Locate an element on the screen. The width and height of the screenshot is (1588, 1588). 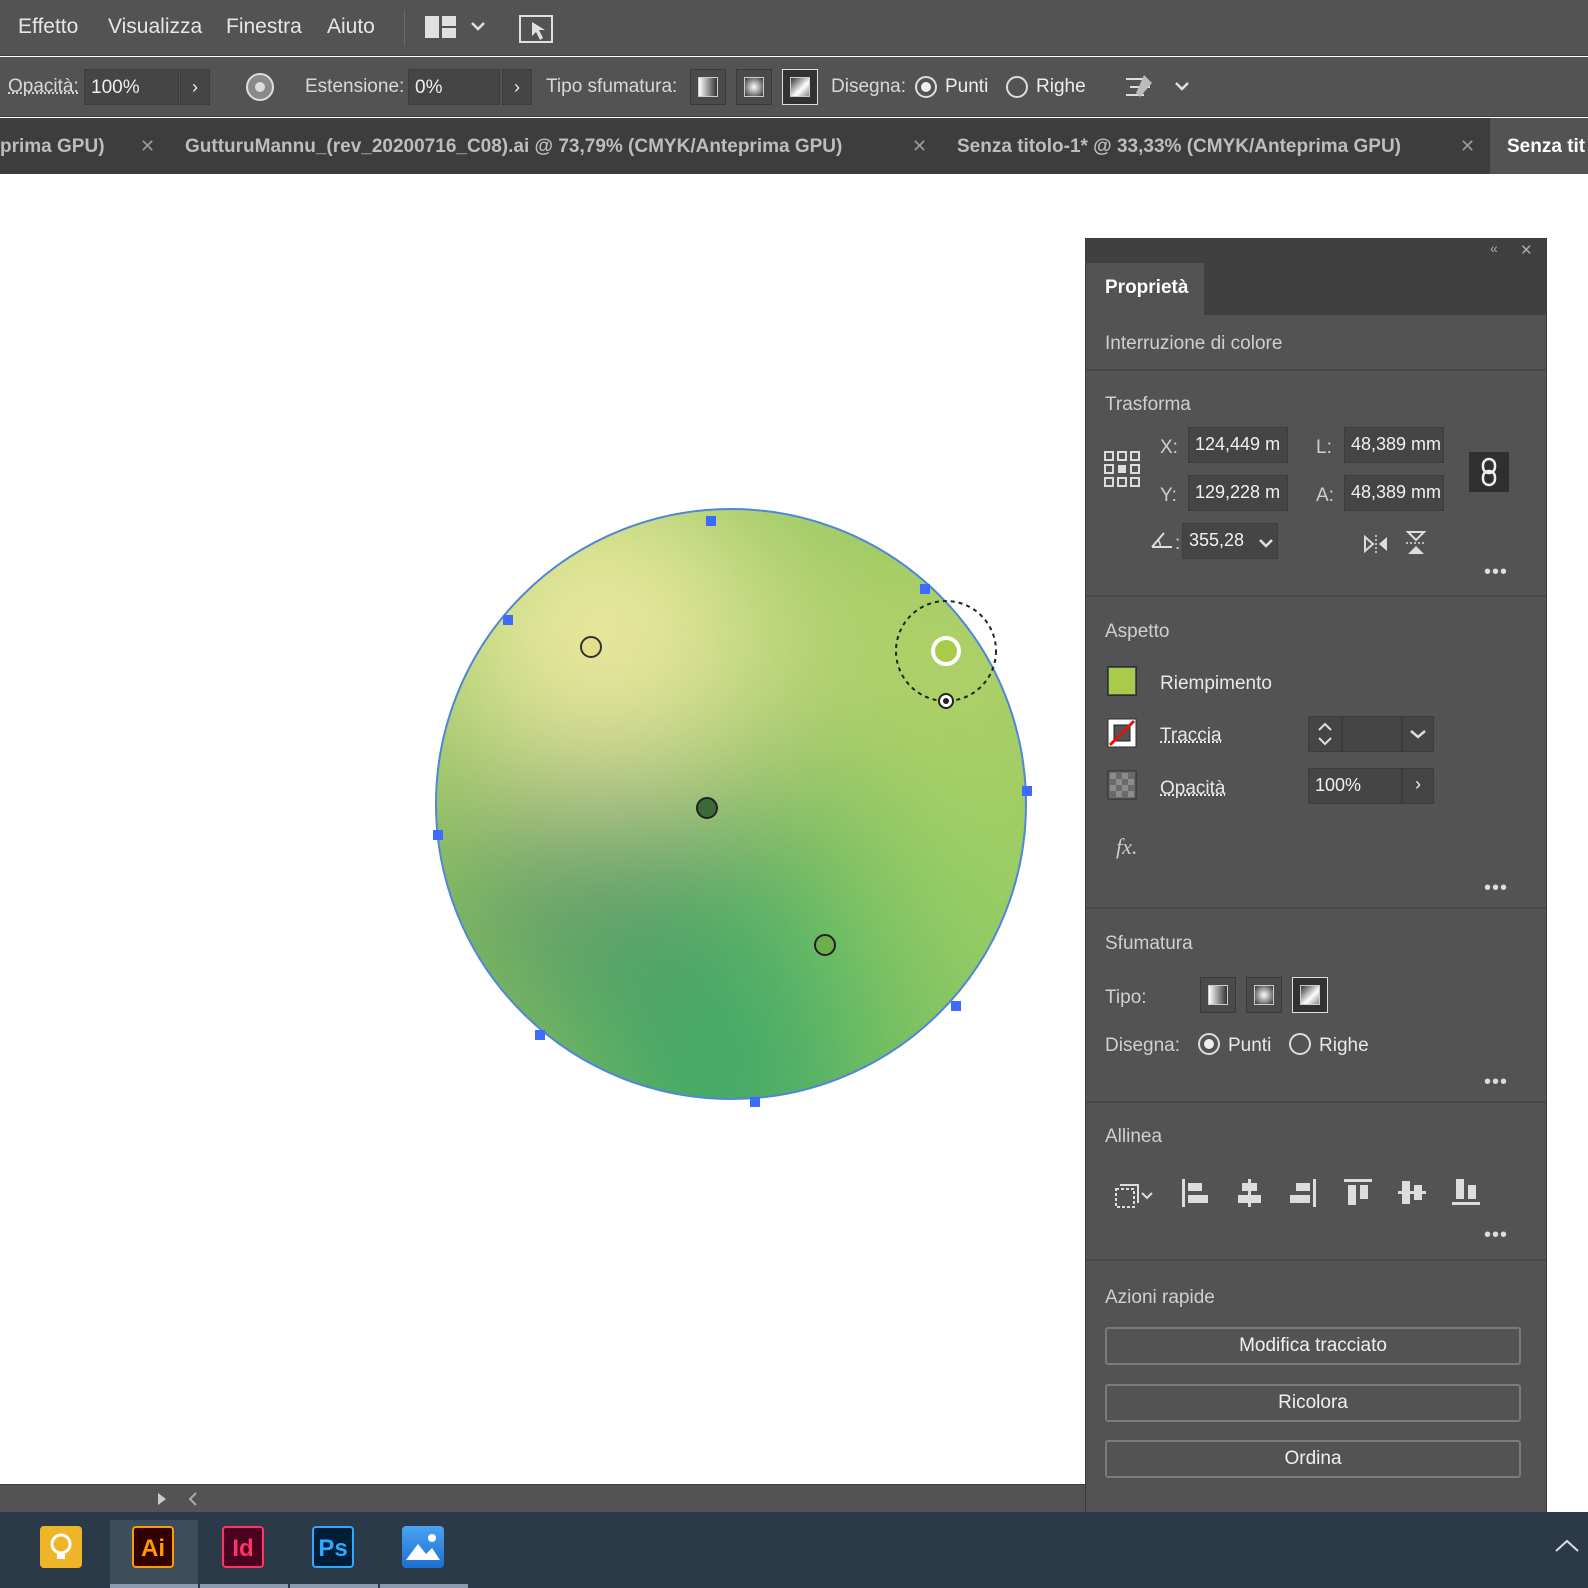
menu-aiuto: Aiuto is located at coordinates (351, 27).